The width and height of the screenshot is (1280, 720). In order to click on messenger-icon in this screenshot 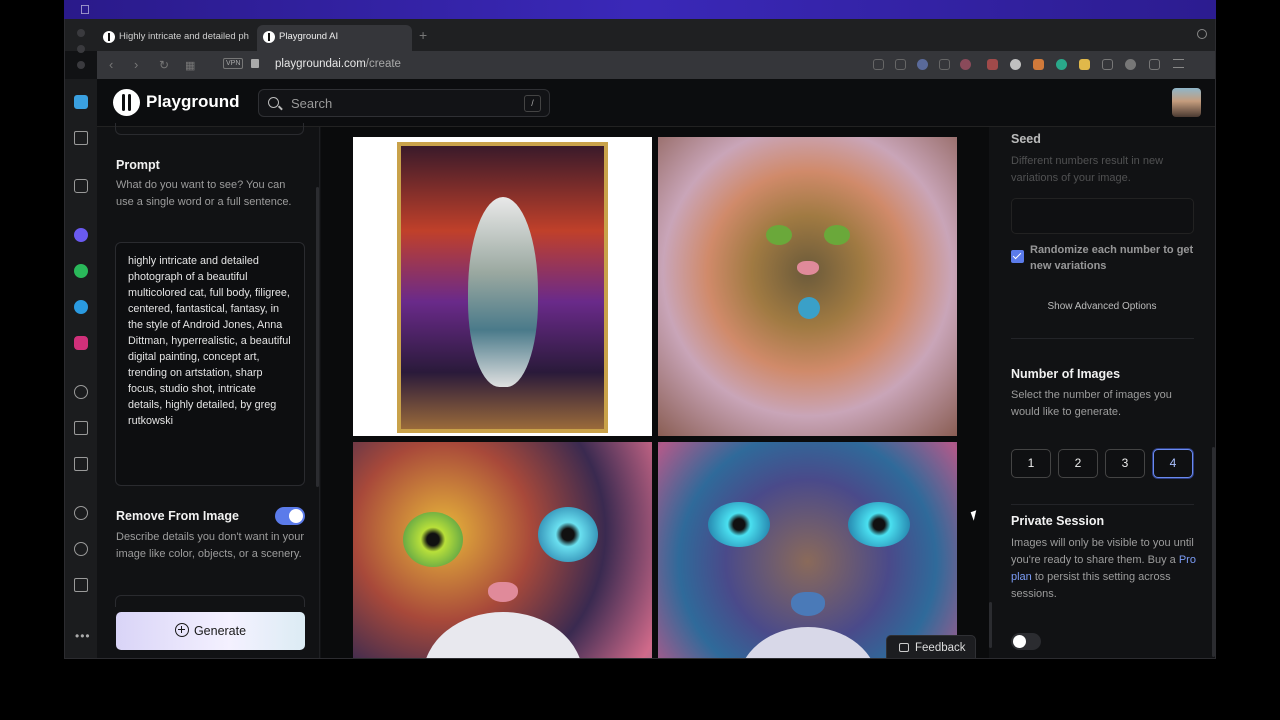, I will do `click(81, 235)`.